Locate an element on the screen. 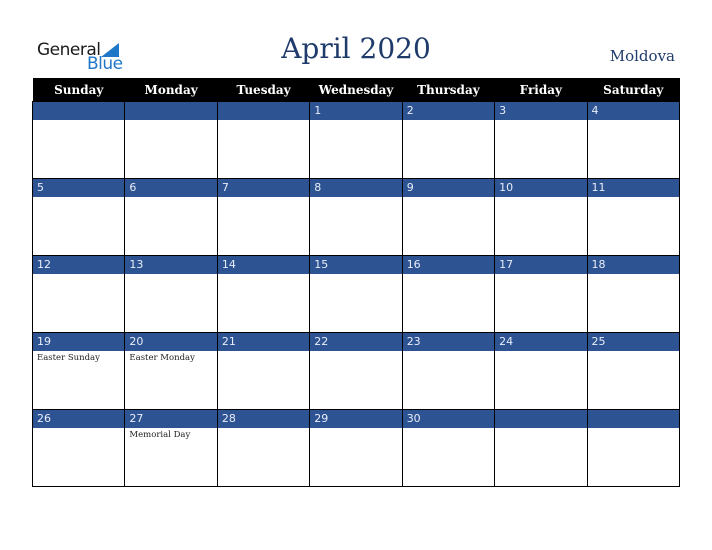 Image resolution: width=712 pixels, height=550 pixels. day-number: 22 is located at coordinates (356, 342).